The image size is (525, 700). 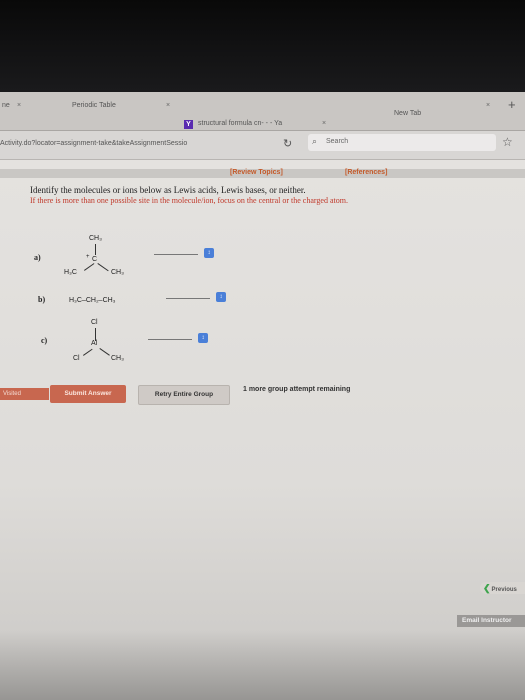 I want to click on atom-top: Cl, so click(x=94, y=322).